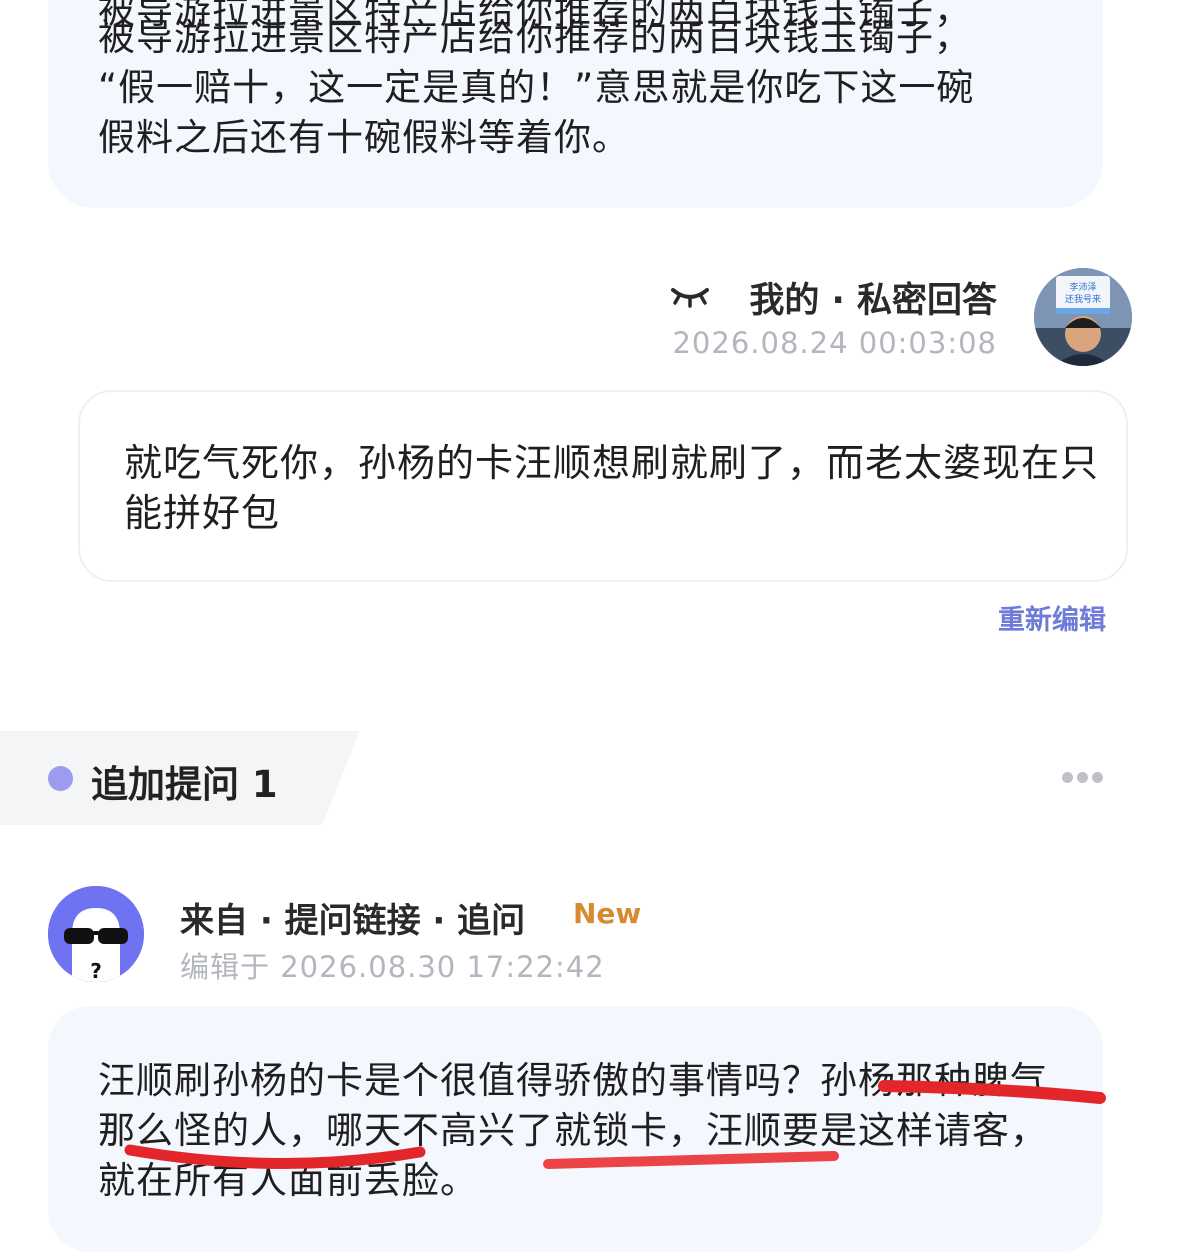 The image size is (1179, 1257). Describe the element at coordinates (364, 137) in the screenshot. I see `previous-answer-line-3: 假料之后还有十碗假料等着你。` at that location.